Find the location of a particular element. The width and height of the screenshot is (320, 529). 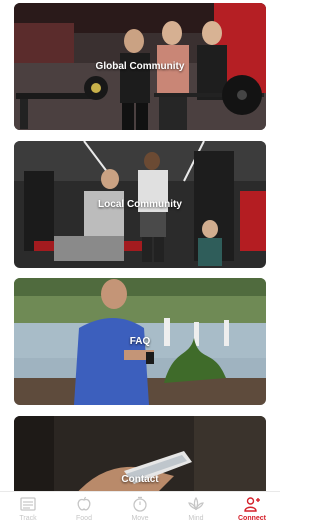

tab-label: Track is located at coordinates (28, 518).